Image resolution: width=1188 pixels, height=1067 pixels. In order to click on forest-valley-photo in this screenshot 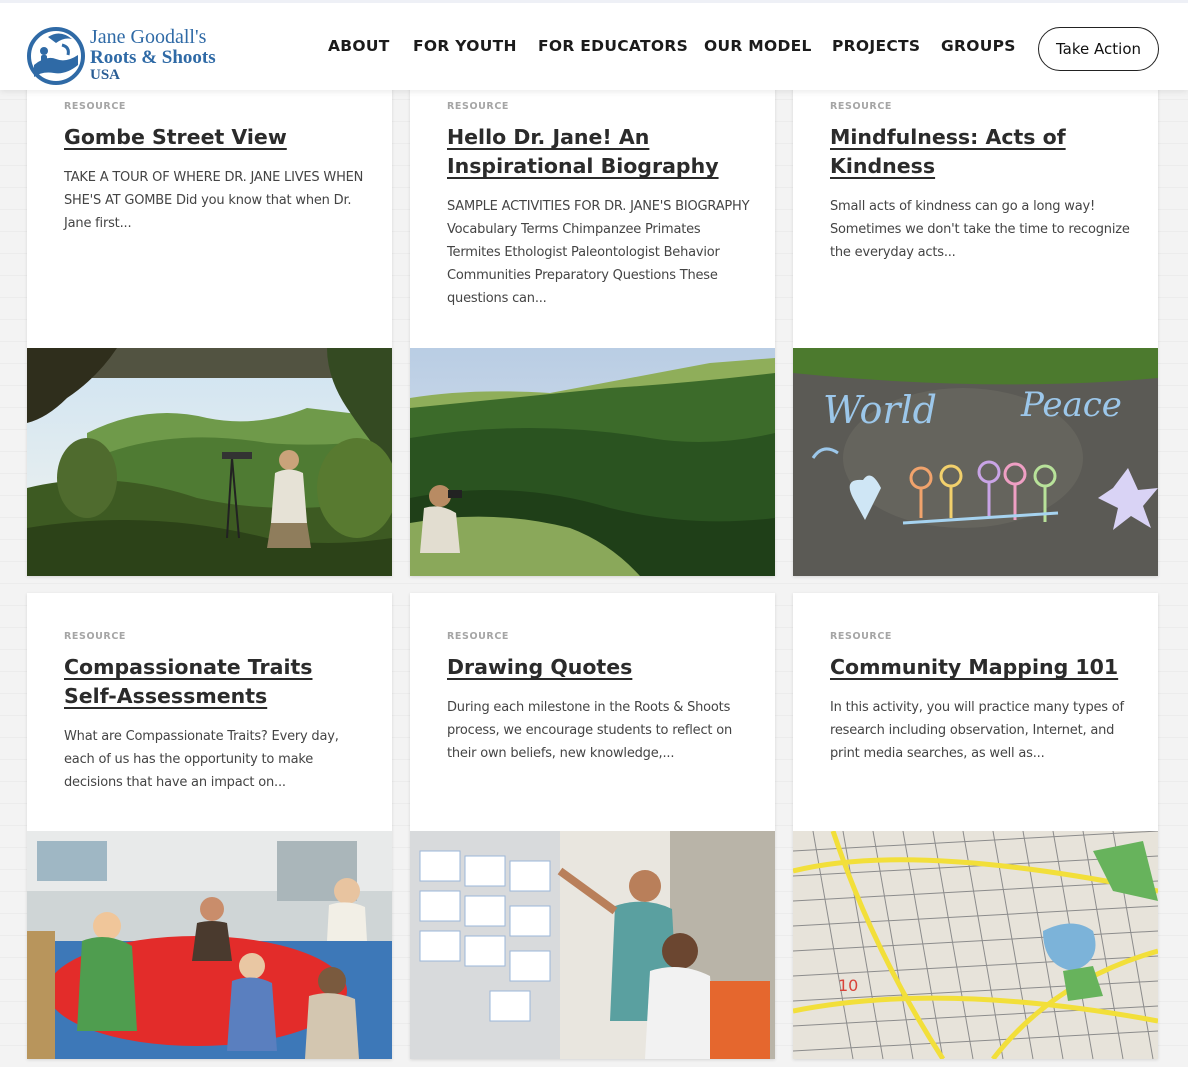, I will do `click(209, 462)`.